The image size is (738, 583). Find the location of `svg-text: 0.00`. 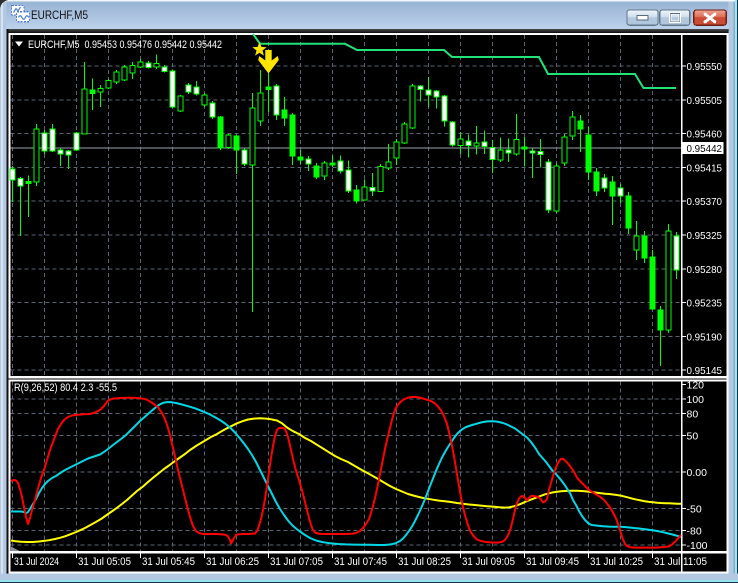

svg-text: 0.00 is located at coordinates (697, 473).